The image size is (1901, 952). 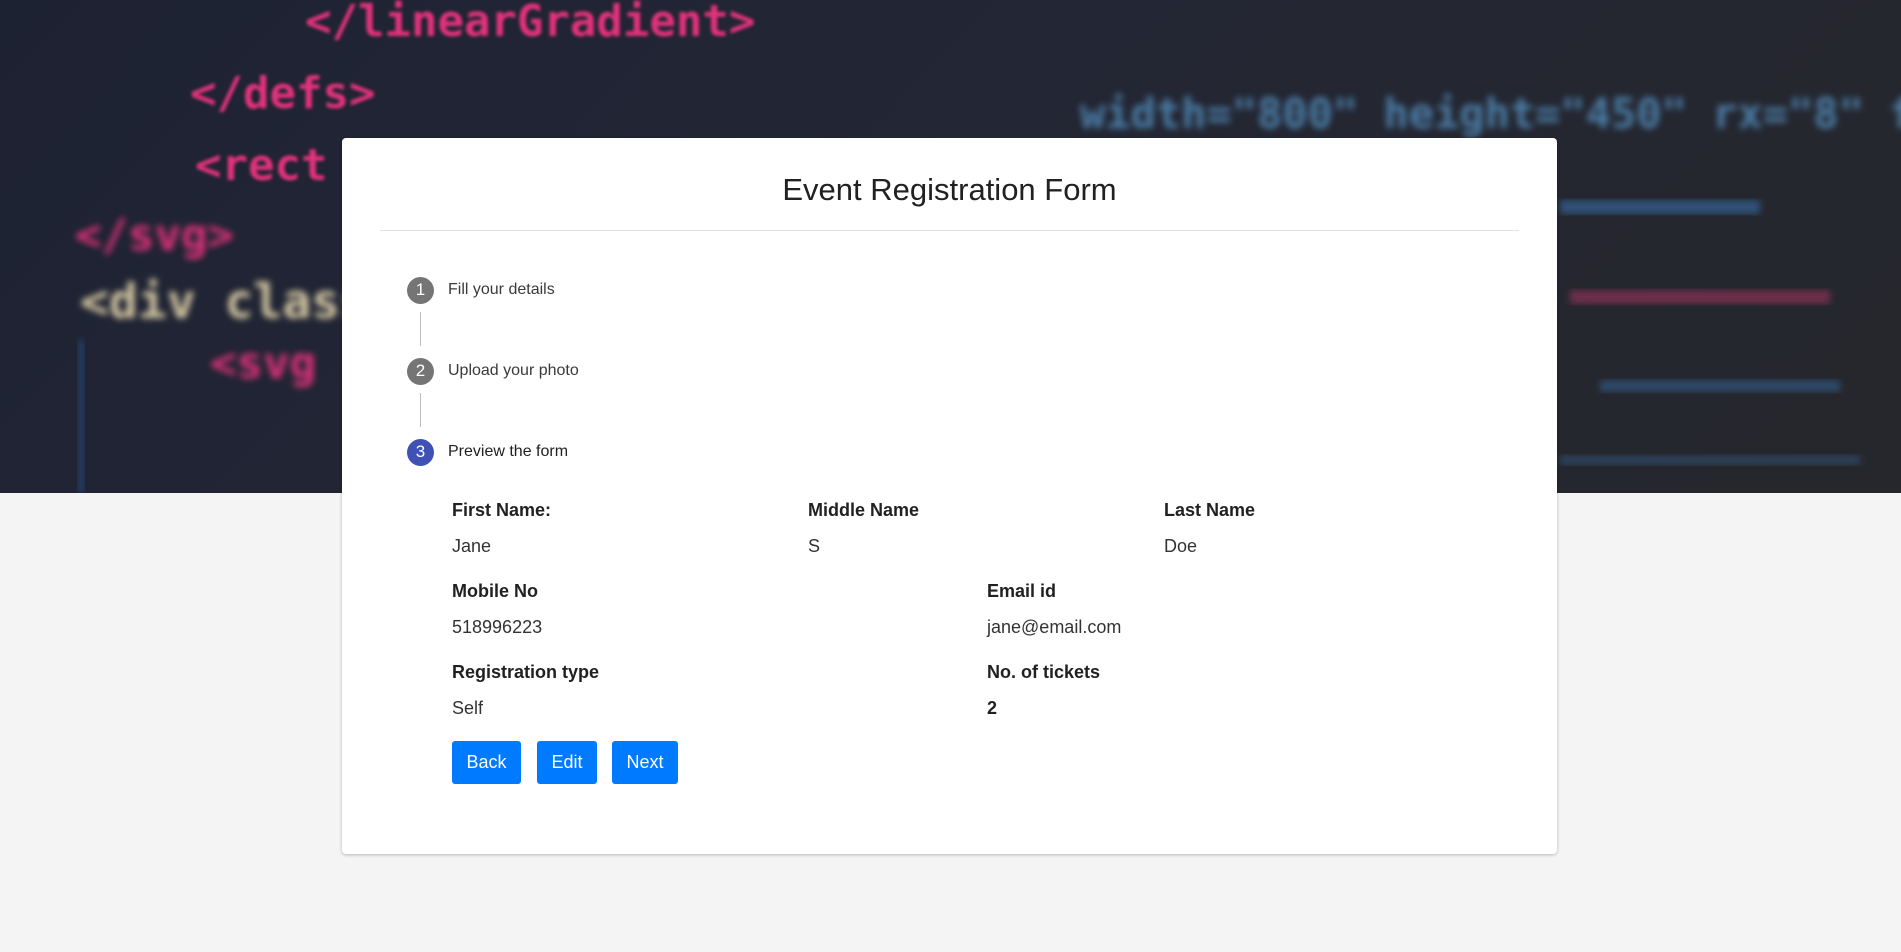 I want to click on code-line-6: <div class, so click(x=224, y=302).